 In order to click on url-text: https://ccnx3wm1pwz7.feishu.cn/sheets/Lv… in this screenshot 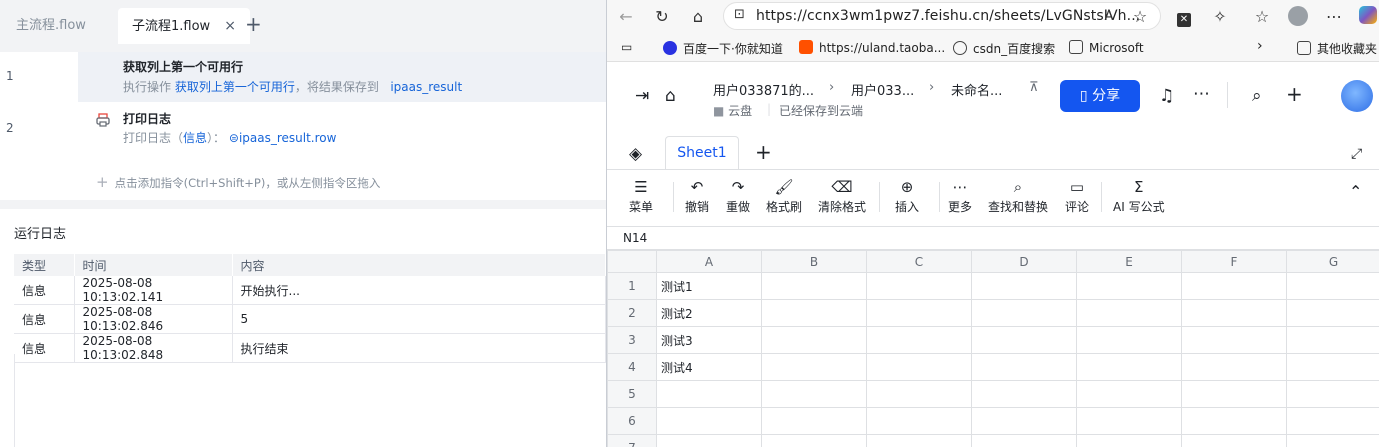, I will do `click(948, 16)`.